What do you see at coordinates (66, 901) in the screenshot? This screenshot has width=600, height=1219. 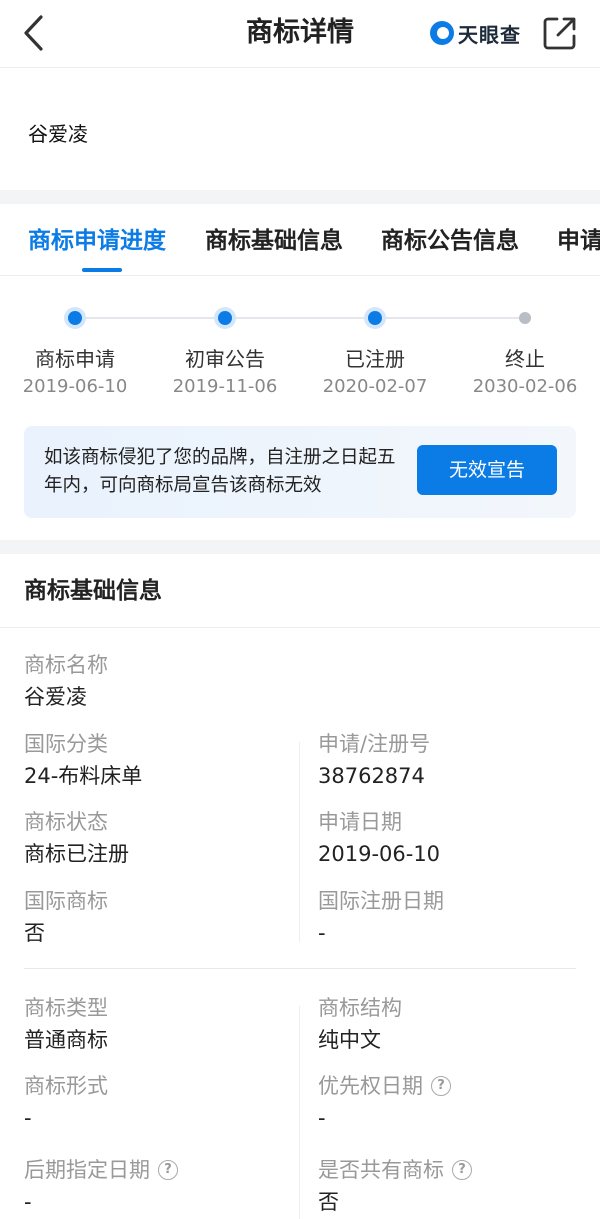 I see `field-label: 国际商标` at bounding box center [66, 901].